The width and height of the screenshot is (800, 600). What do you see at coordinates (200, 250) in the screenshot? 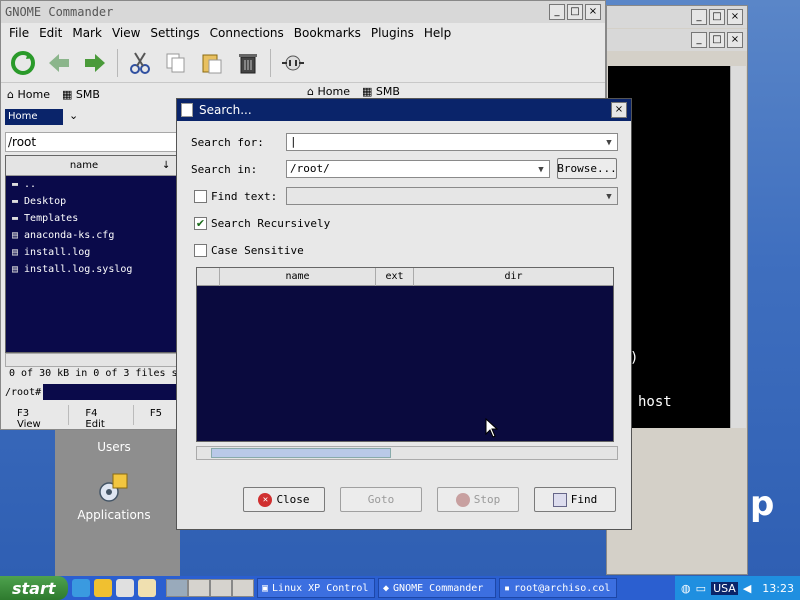
I see `case-sensitive-checkbox` at bounding box center [200, 250].